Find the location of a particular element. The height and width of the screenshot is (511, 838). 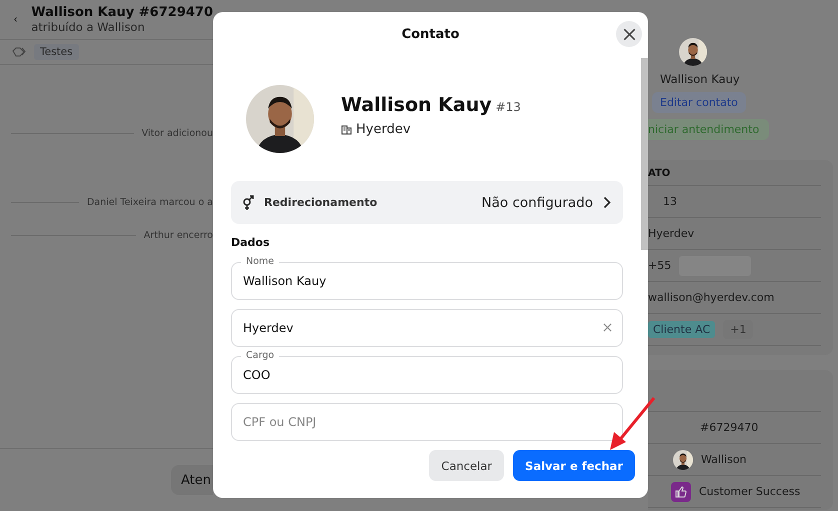

ticket-tag: Testes is located at coordinates (56, 52).